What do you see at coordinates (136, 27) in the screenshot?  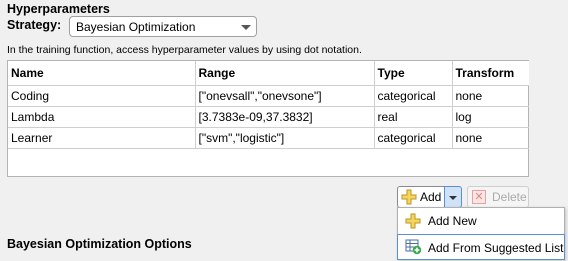 I see `strategy-value: Bayesian Optimization` at bounding box center [136, 27].